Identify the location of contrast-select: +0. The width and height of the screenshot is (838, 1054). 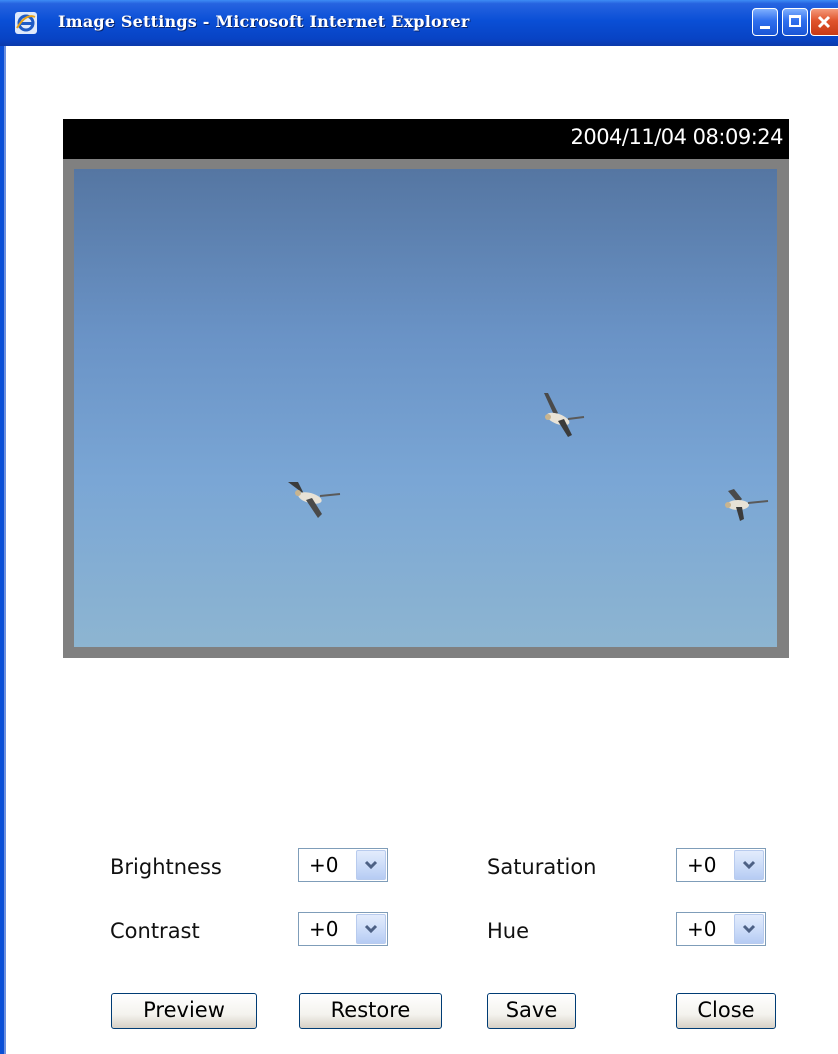
(343, 929).